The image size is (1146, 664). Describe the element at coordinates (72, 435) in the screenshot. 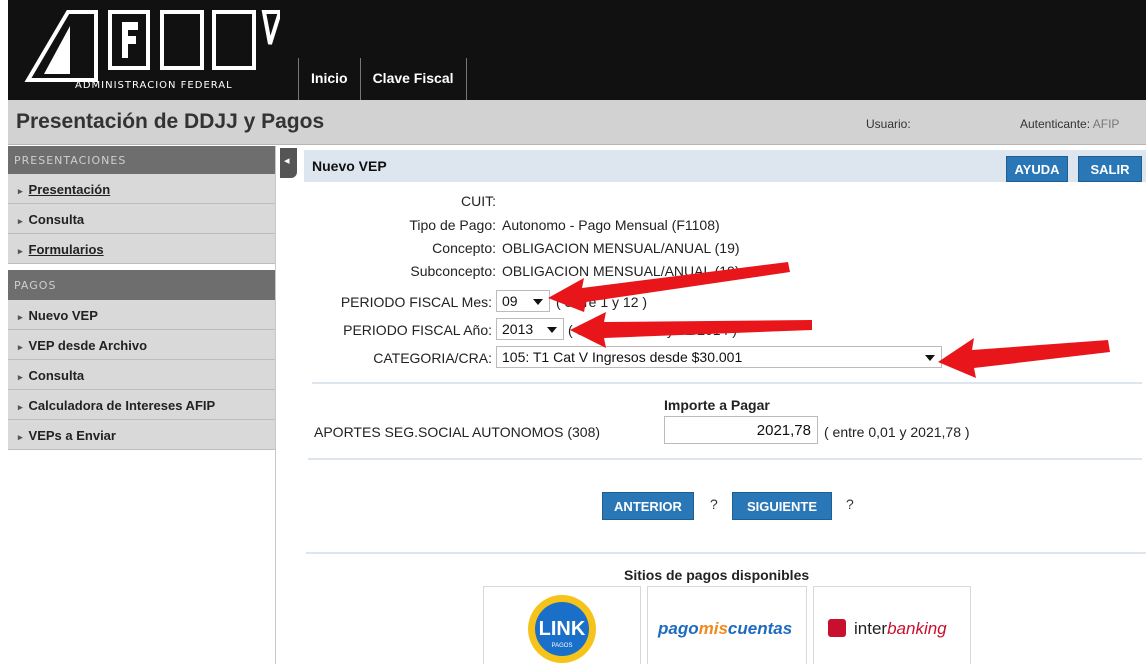

I see `sidebar-item-label: VEPs a Enviar` at that location.